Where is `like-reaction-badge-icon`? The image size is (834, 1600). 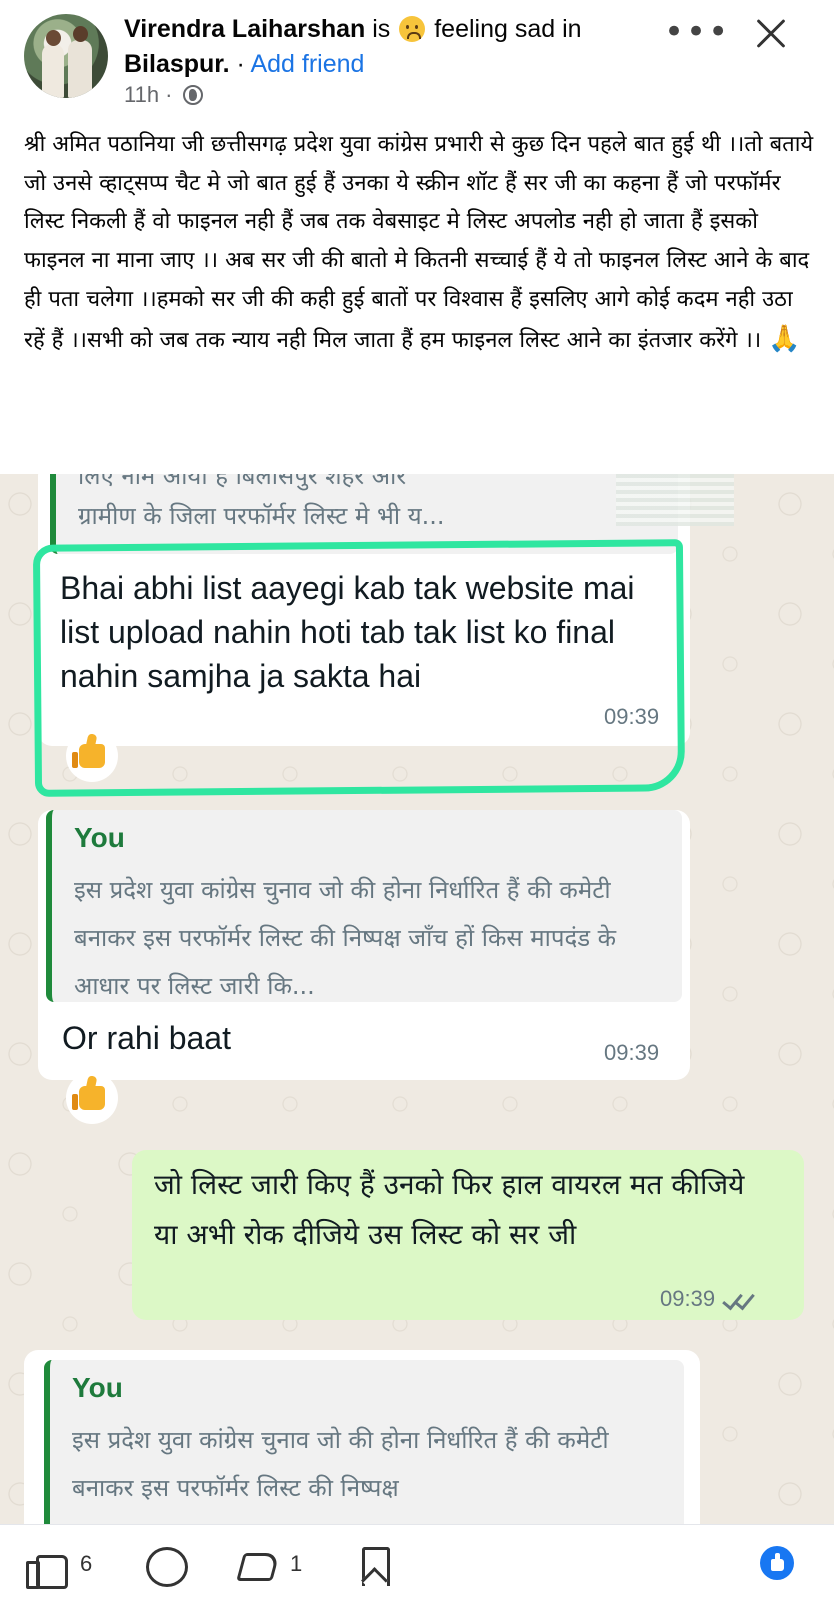 like-reaction-badge-icon is located at coordinates (777, 1563).